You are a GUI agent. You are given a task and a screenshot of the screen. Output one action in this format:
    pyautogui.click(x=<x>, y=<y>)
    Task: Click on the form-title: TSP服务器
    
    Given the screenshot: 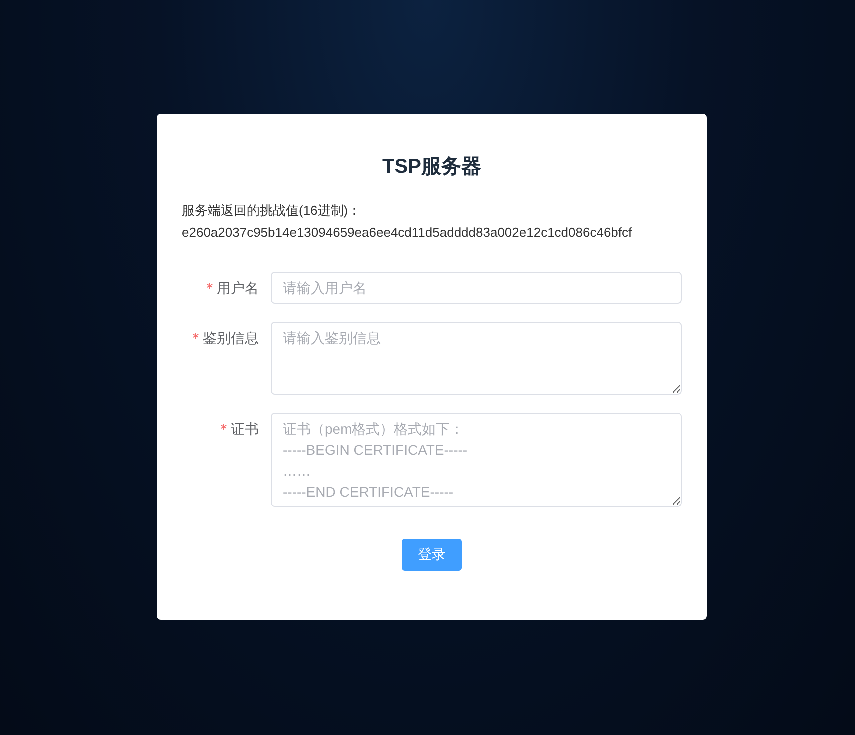 What is the action you would take?
    pyautogui.click(x=432, y=167)
    